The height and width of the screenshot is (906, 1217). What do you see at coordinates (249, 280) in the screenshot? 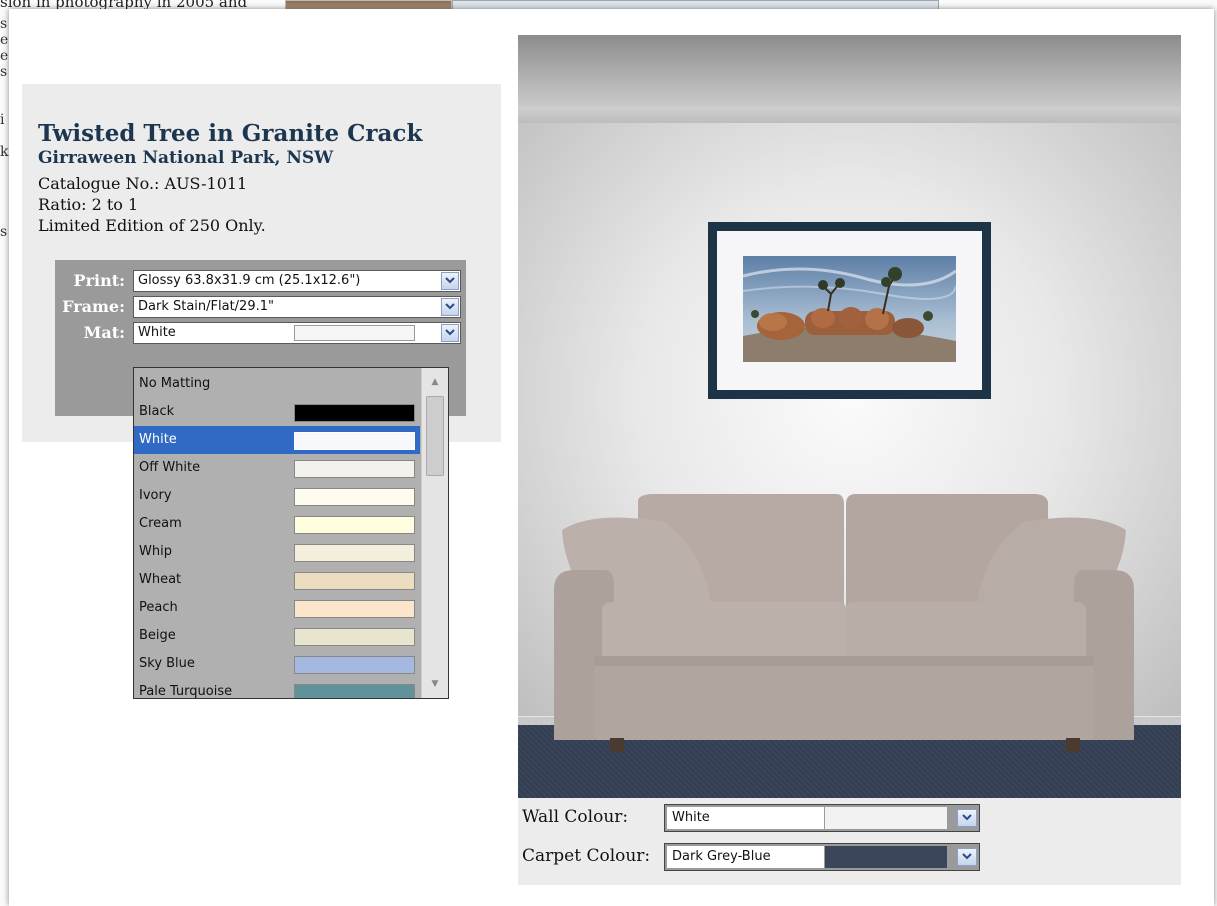
I see `print-select-value: Glossy 63.8x31.9 cm (25.1x12.6")` at bounding box center [249, 280].